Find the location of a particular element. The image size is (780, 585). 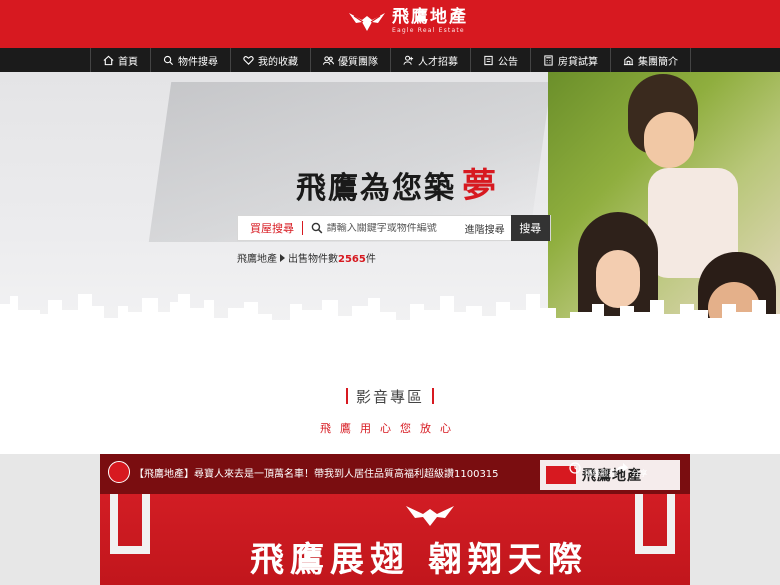

nav-list: 首頁 物件搜尋 我的收藏 優質團隊 人才招募 公告 房貸試算 集團簡介 is located at coordinates (390, 60).